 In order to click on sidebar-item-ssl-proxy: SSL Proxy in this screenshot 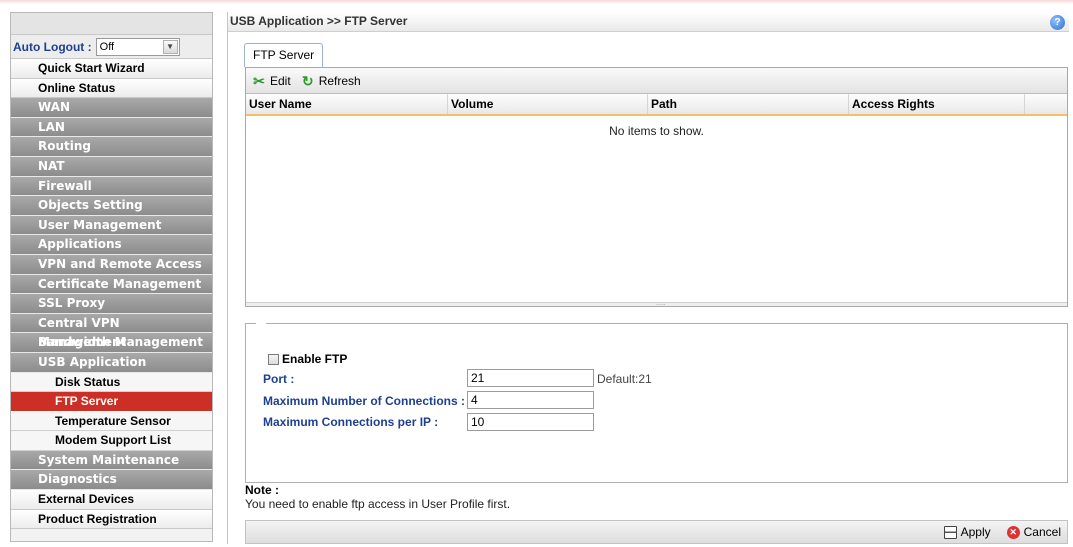, I will do `click(111, 304)`.